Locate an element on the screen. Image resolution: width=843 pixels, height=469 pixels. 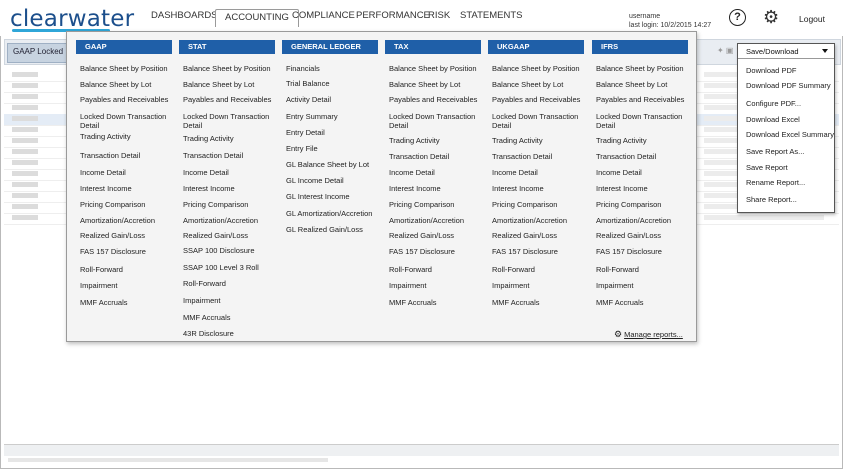
chevron-down-icon is located at coordinates (825, 51).